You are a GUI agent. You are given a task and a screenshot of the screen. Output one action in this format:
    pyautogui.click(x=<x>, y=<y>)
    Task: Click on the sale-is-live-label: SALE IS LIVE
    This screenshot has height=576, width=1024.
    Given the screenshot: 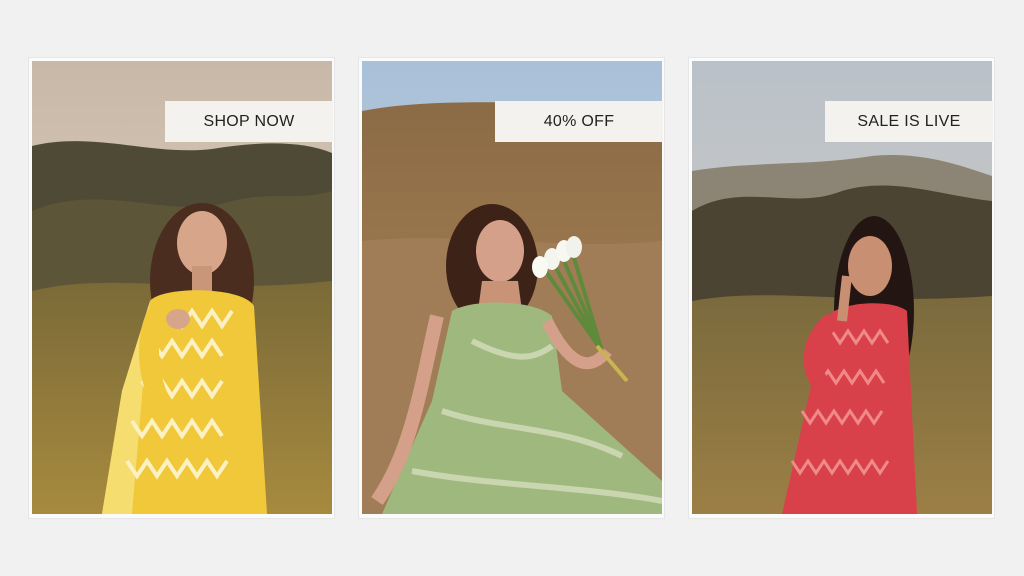 What is the action you would take?
    pyautogui.click(x=909, y=121)
    